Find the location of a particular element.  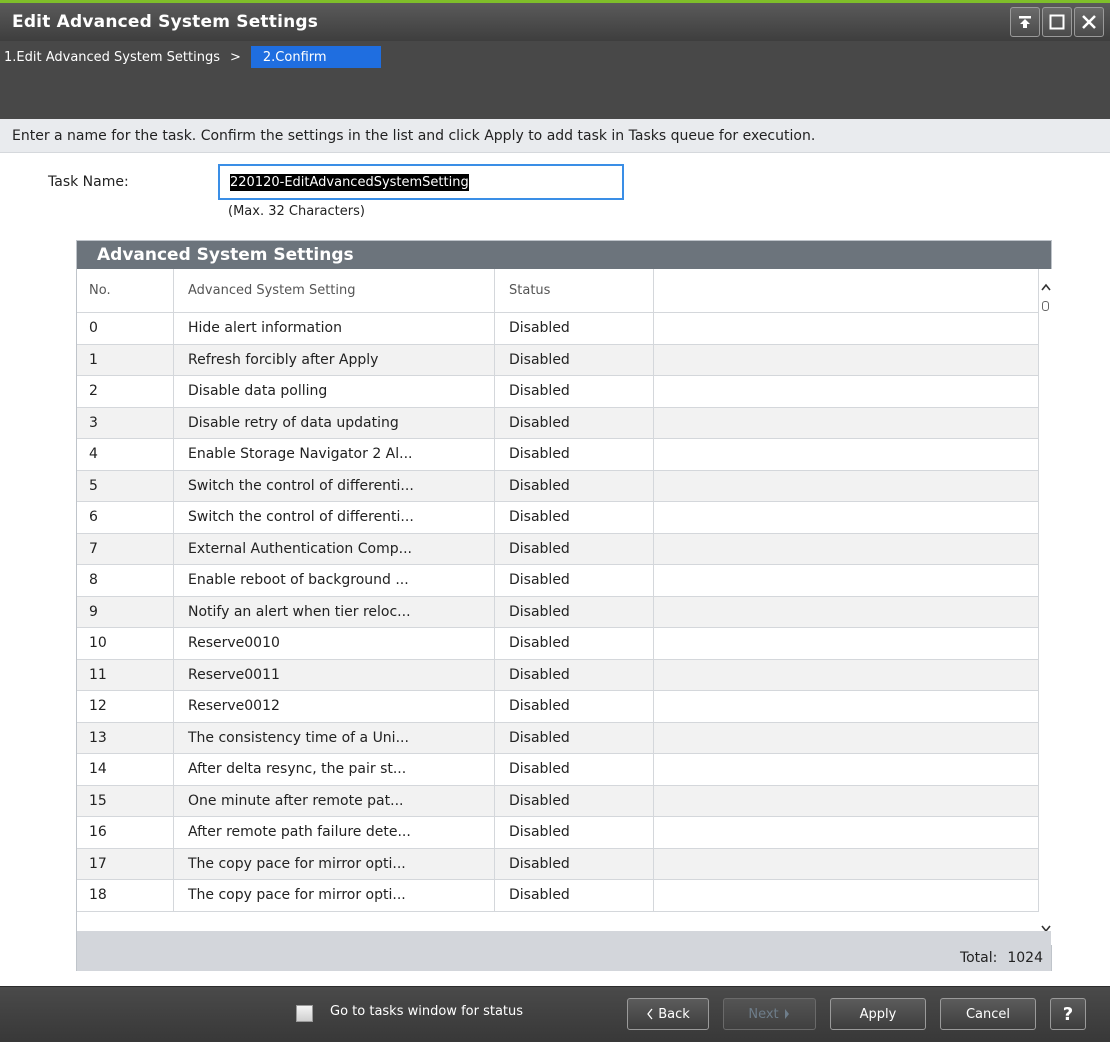

table-bottom-strip is located at coordinates (564, 938).